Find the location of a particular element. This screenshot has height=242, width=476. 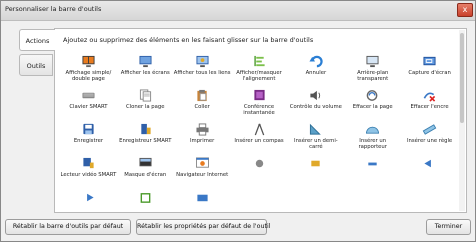

print-icon is located at coordinates (202, 129).